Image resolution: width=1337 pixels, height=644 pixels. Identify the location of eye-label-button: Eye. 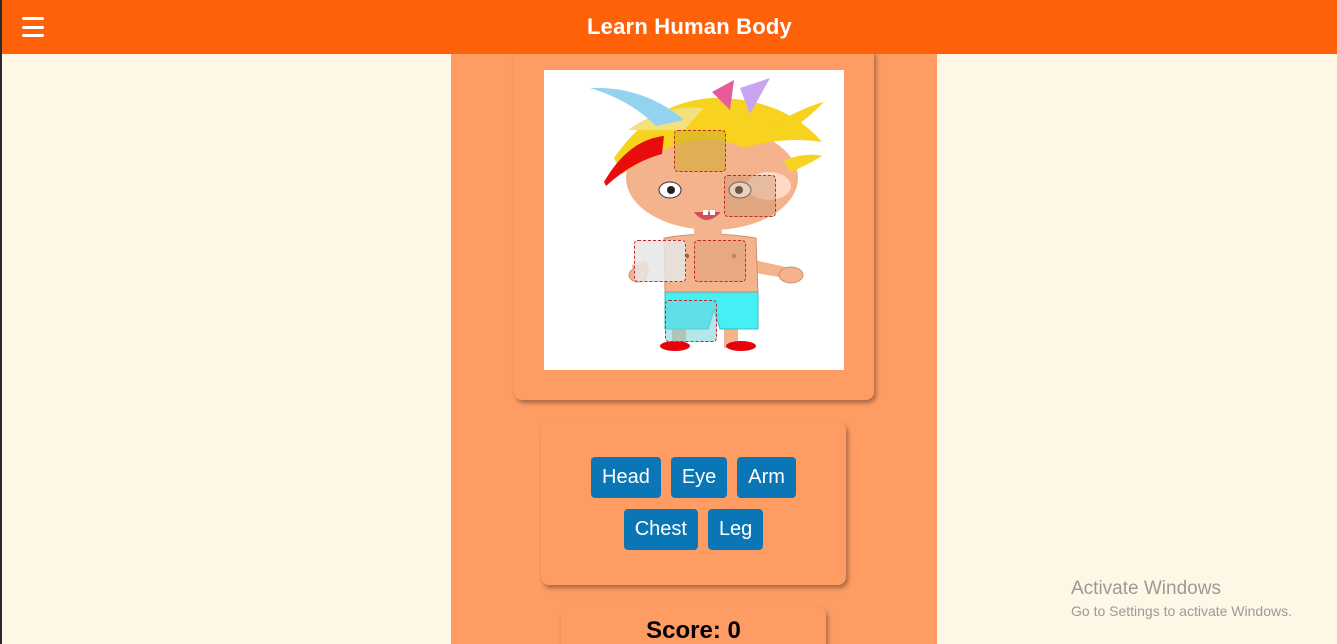
(699, 477).